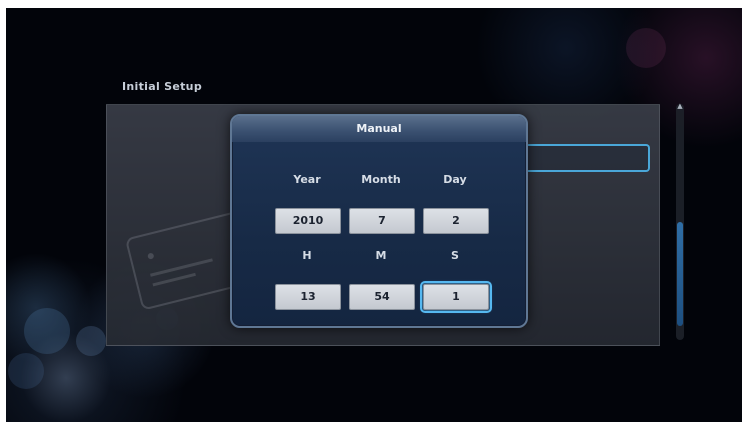  Describe the element at coordinates (382, 297) in the screenshot. I see `minute-field: 54` at that location.